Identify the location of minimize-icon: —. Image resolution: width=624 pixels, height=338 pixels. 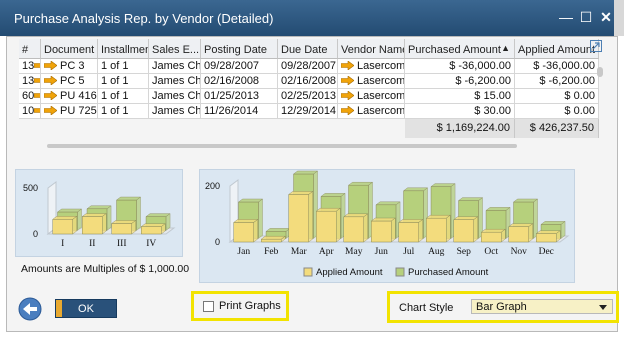
(566, 17).